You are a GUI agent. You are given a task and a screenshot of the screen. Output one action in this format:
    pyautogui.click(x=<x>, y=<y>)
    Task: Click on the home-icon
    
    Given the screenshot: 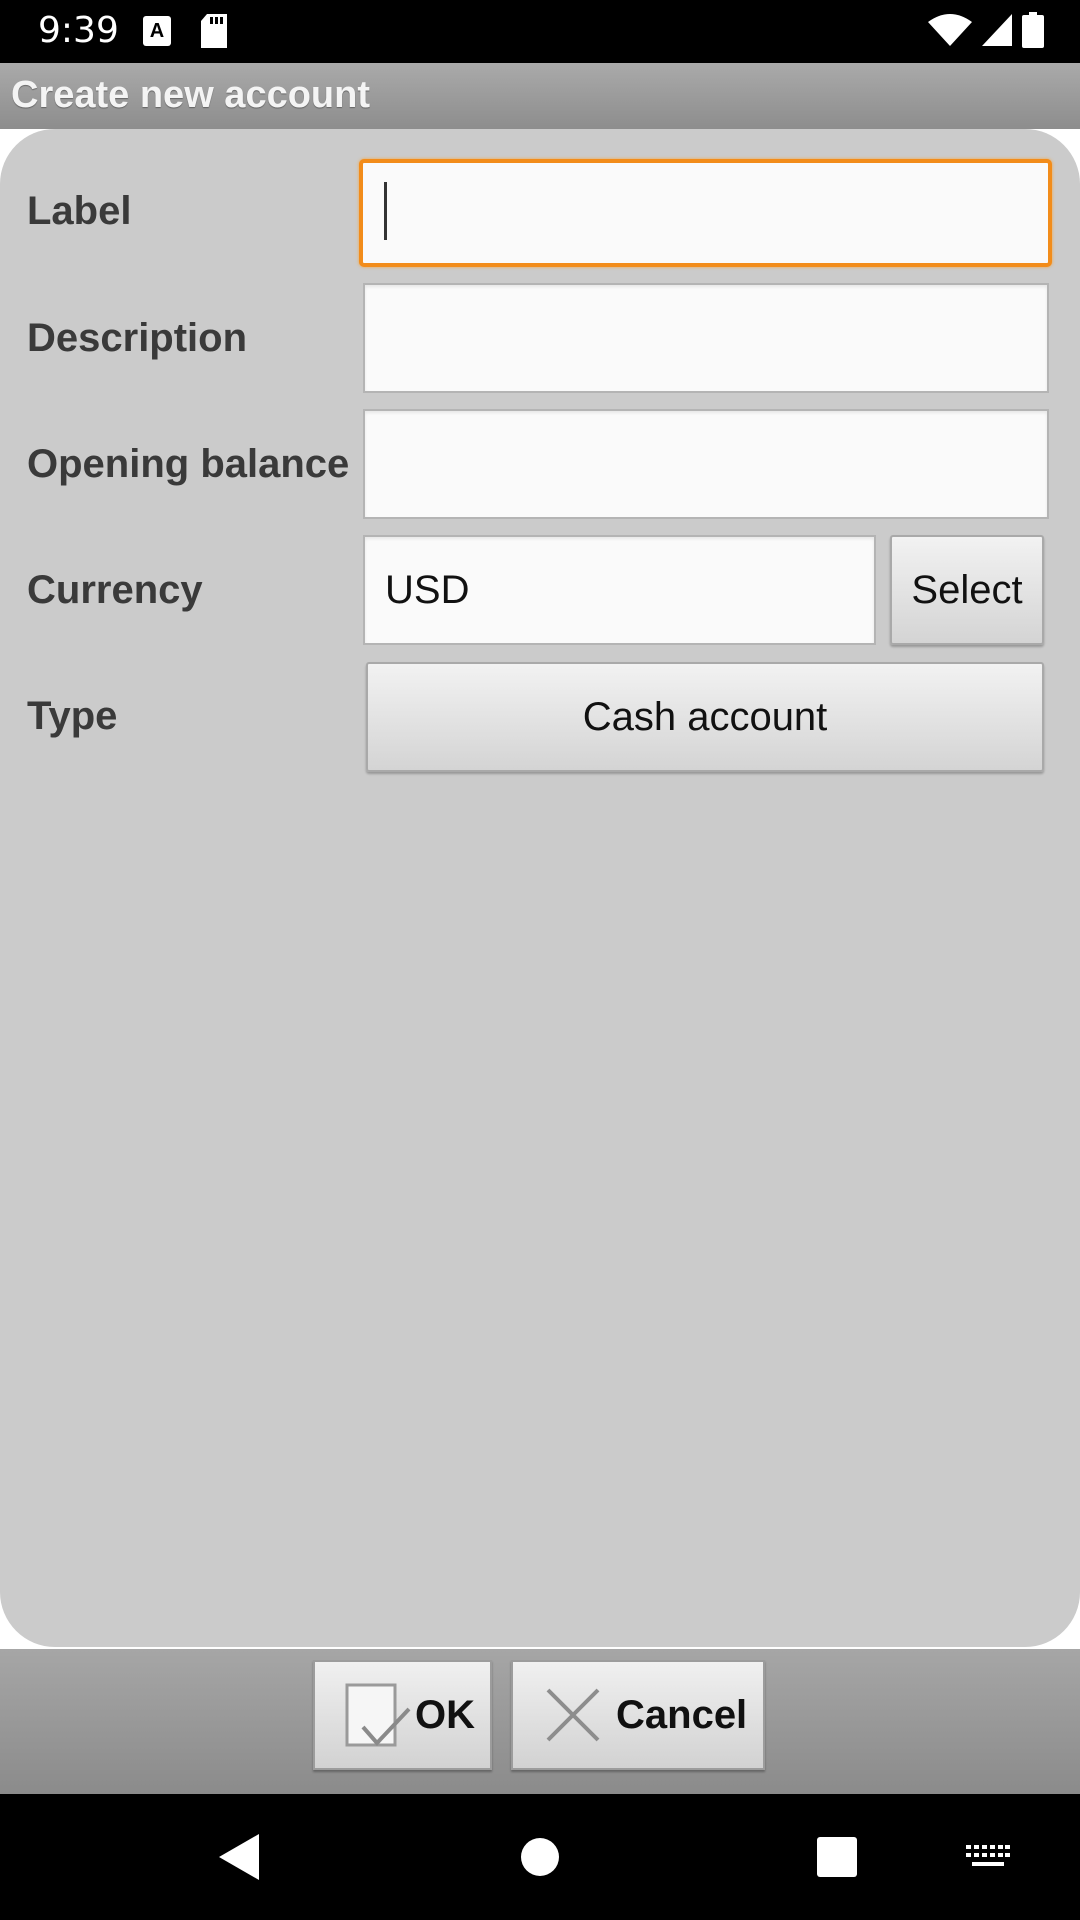 What is the action you would take?
    pyautogui.click(x=540, y=1857)
    